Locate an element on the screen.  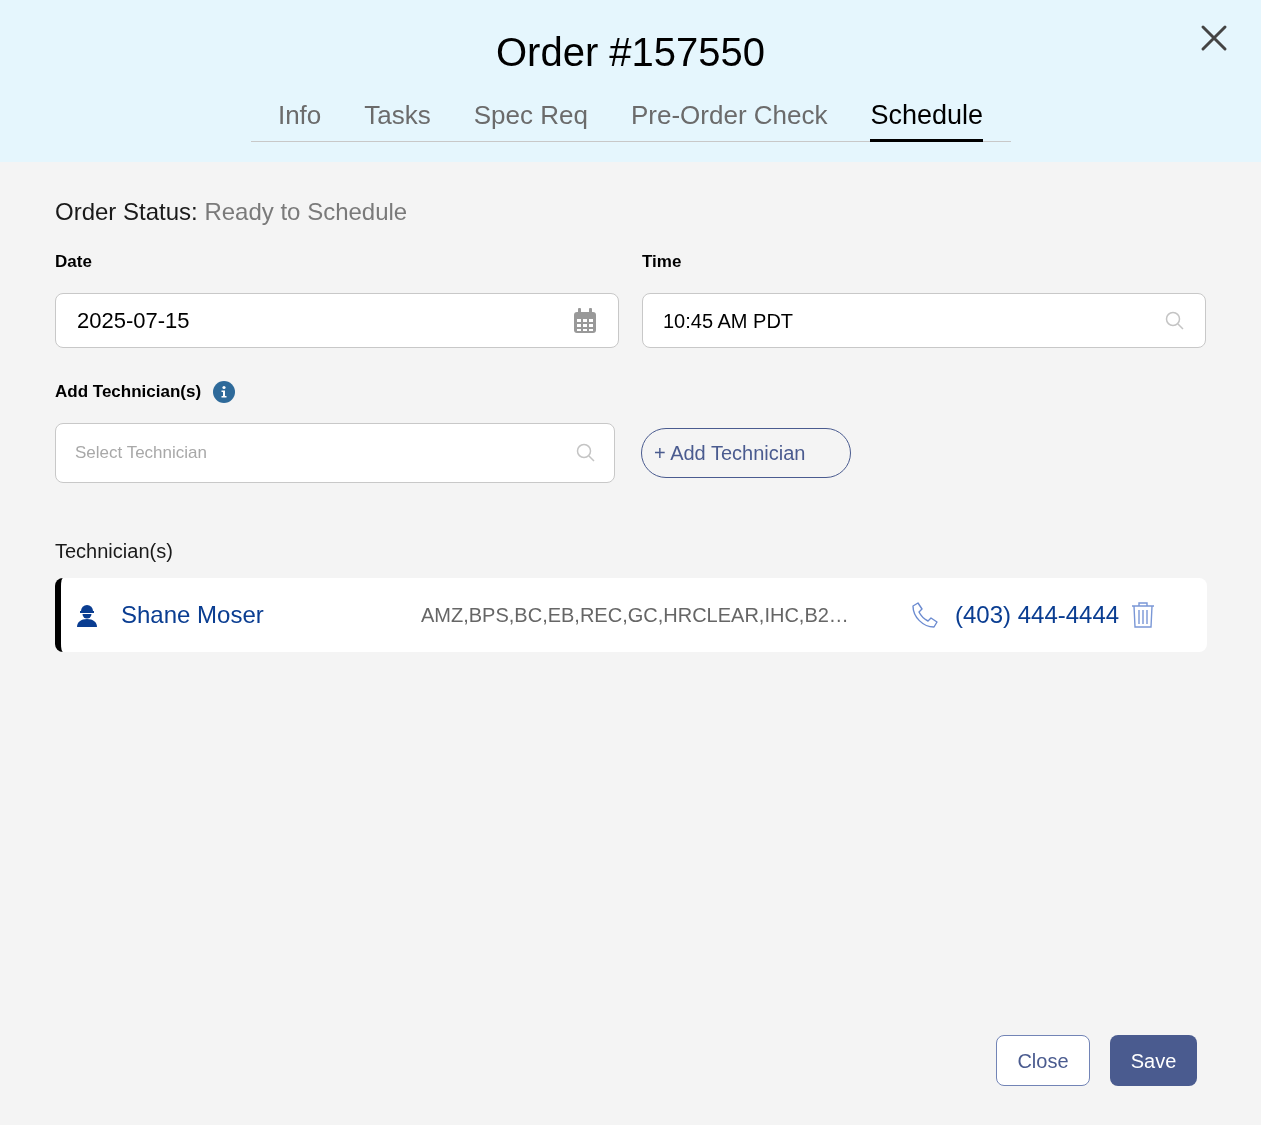
add-technician-button: + Add Technician is located at coordinates (746, 453).